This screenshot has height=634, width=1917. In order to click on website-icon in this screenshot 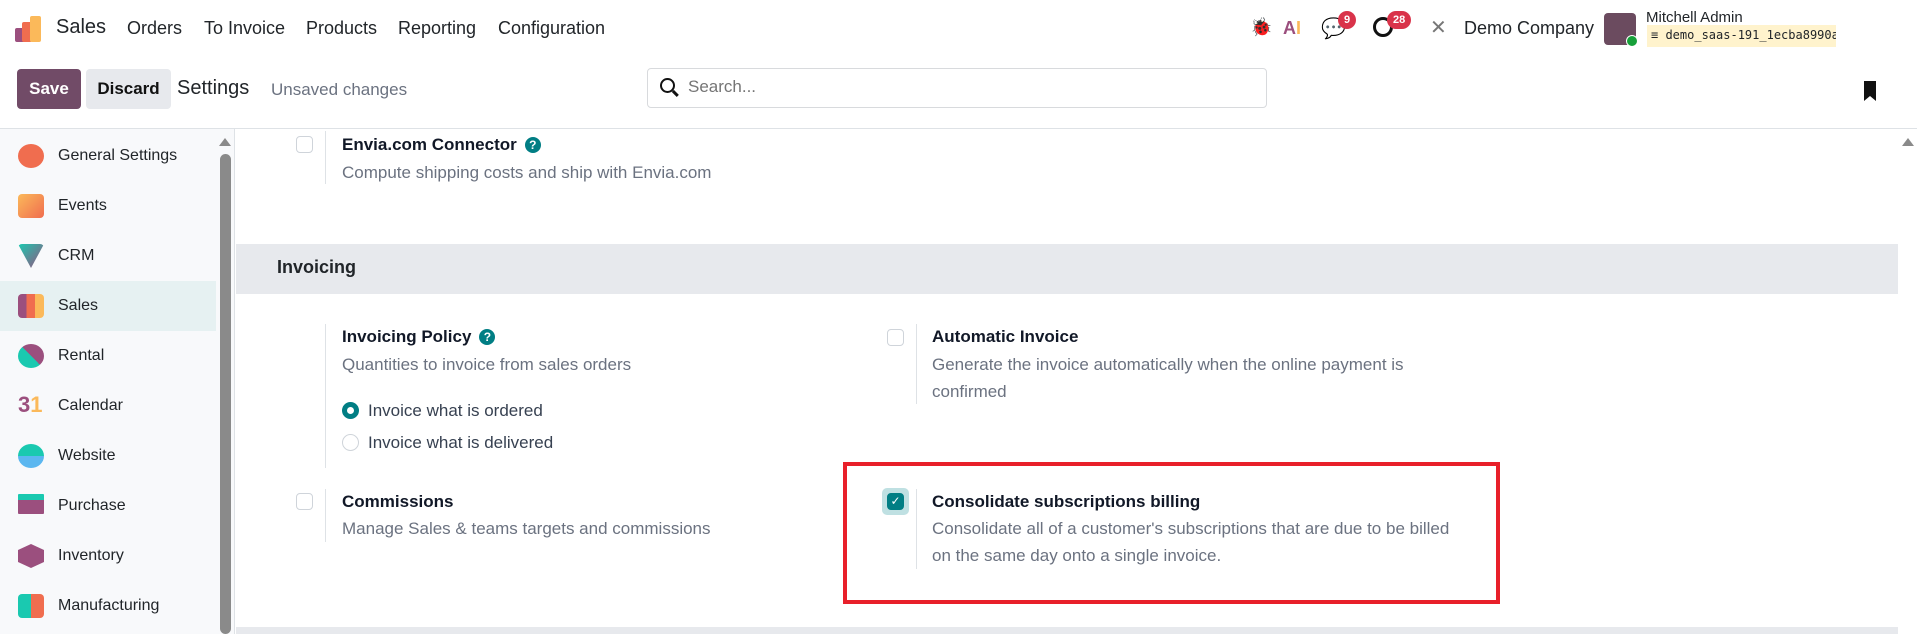, I will do `click(31, 456)`.